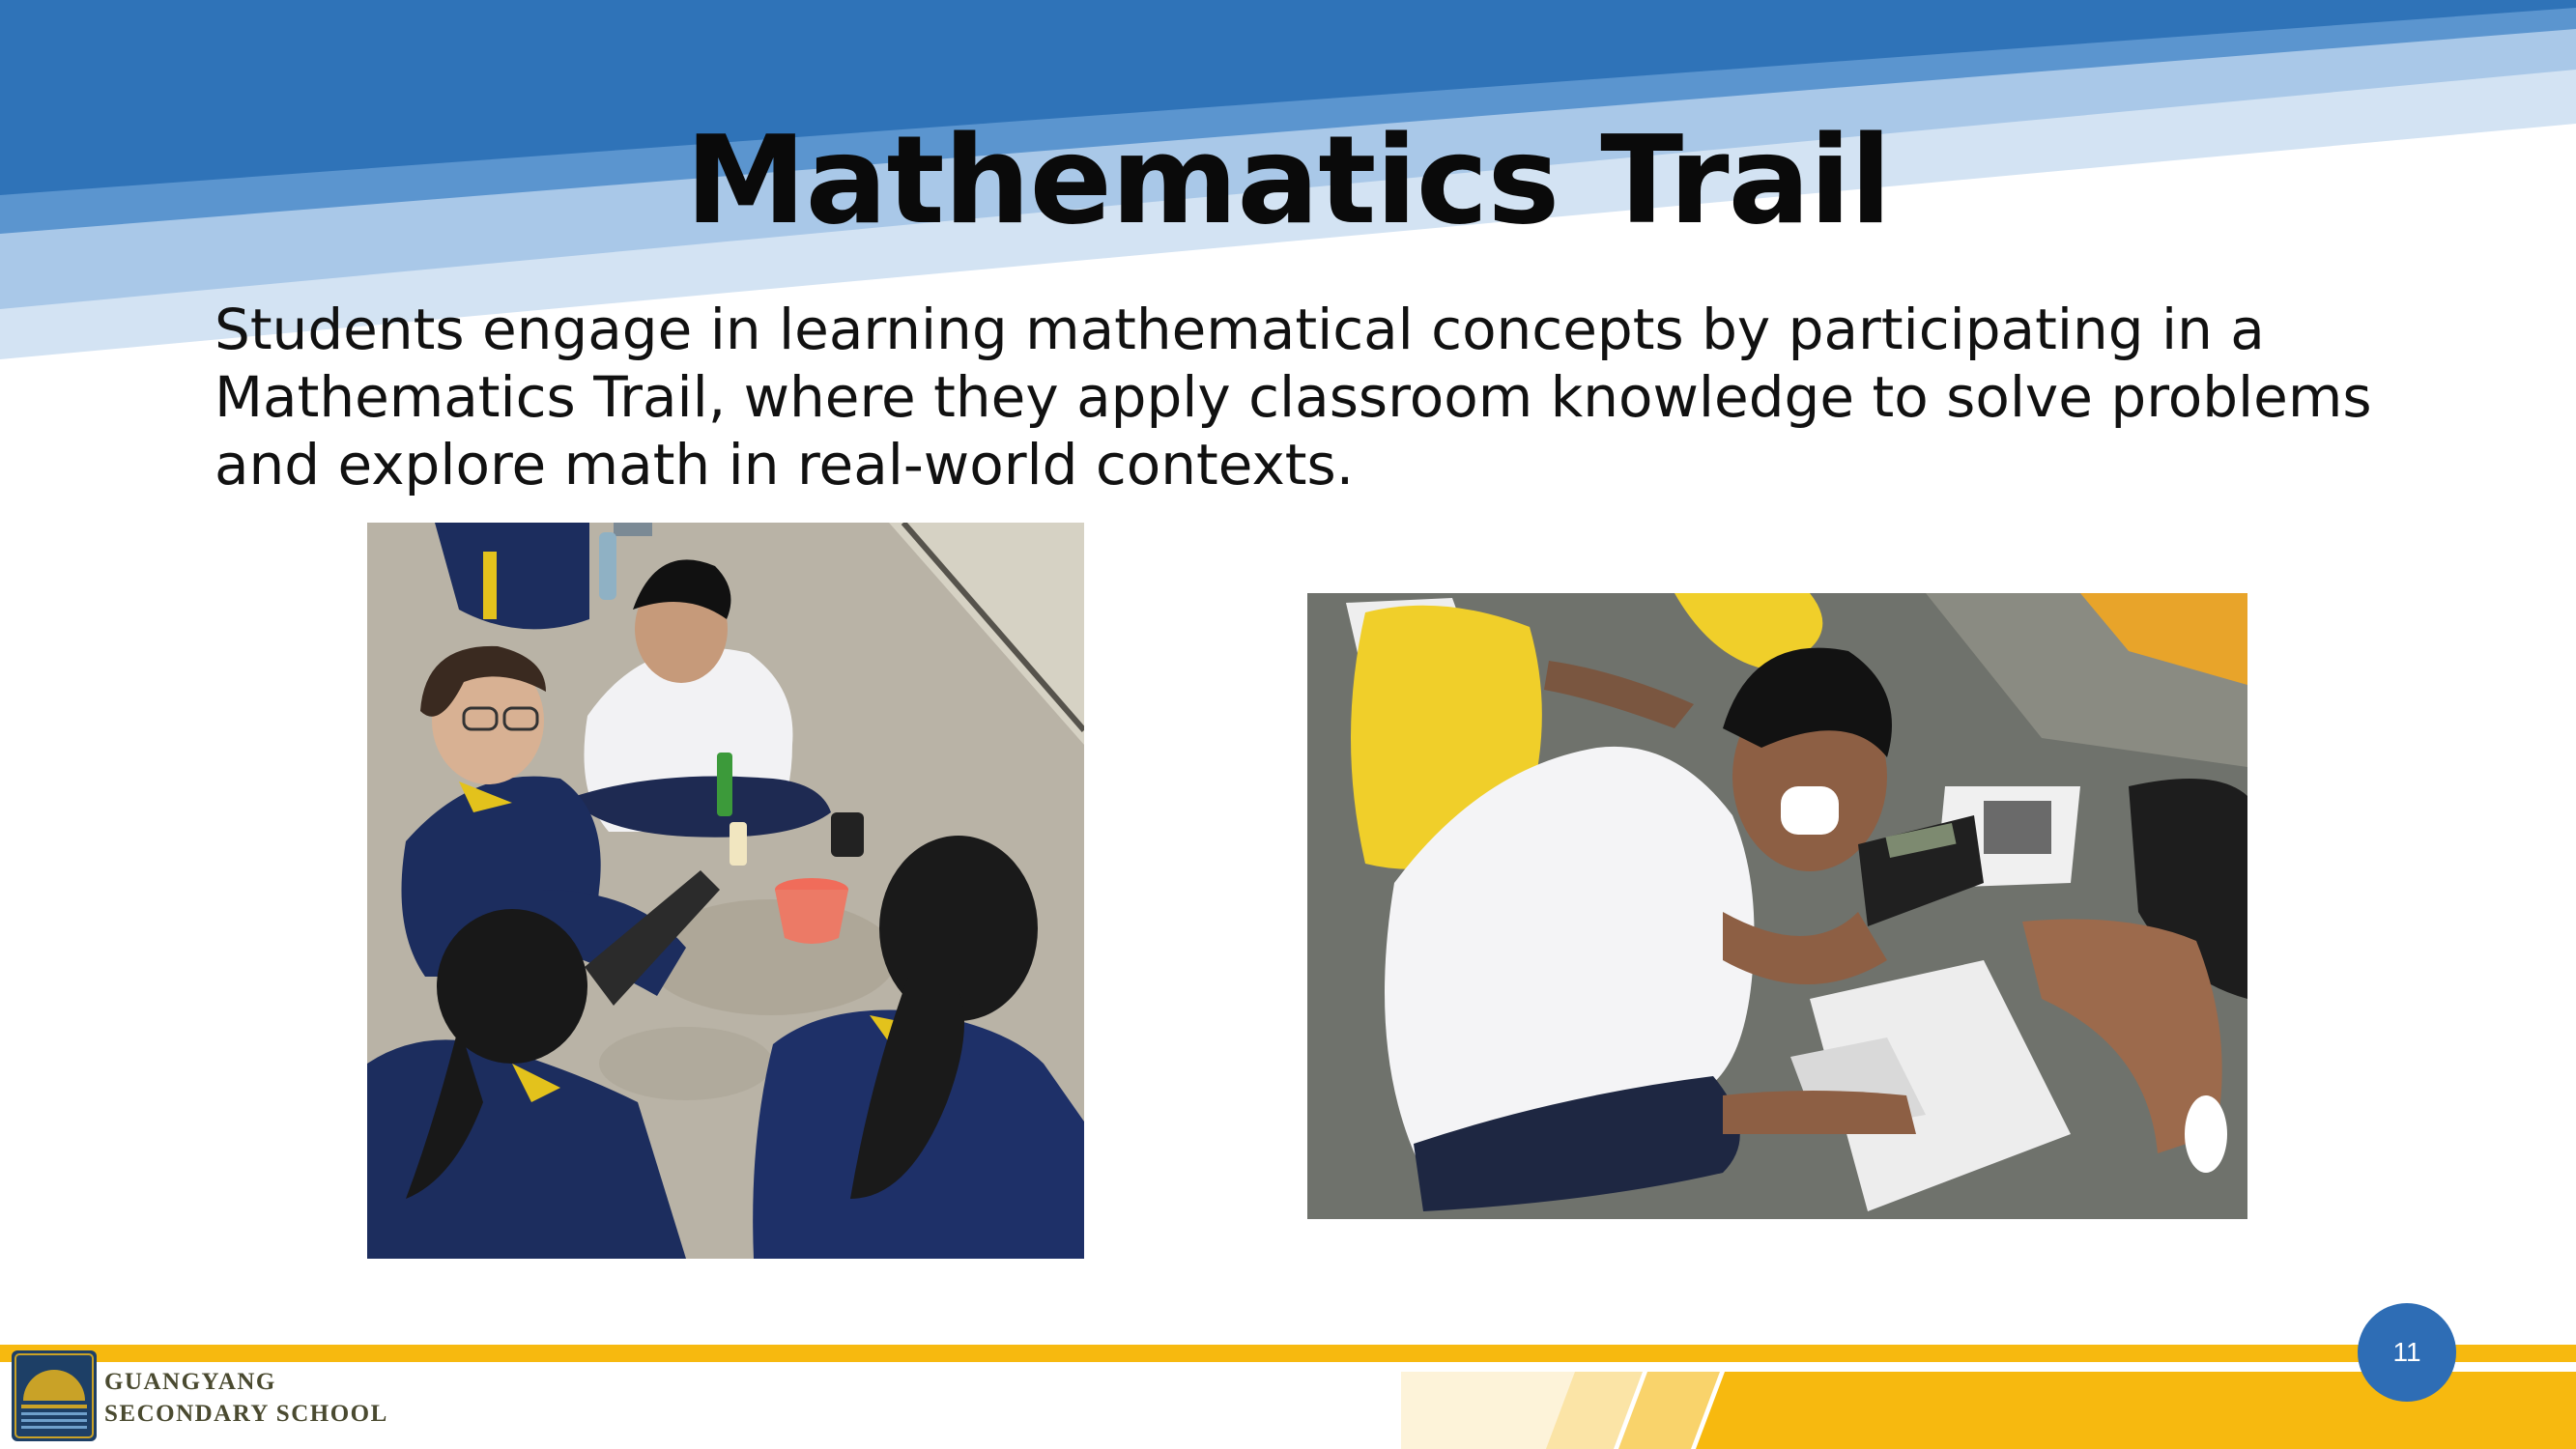 The width and height of the screenshot is (2576, 1449). Describe the element at coordinates (246, 1414) in the screenshot. I see `school-name-line-2: SECONDARY SCHOOL` at that location.